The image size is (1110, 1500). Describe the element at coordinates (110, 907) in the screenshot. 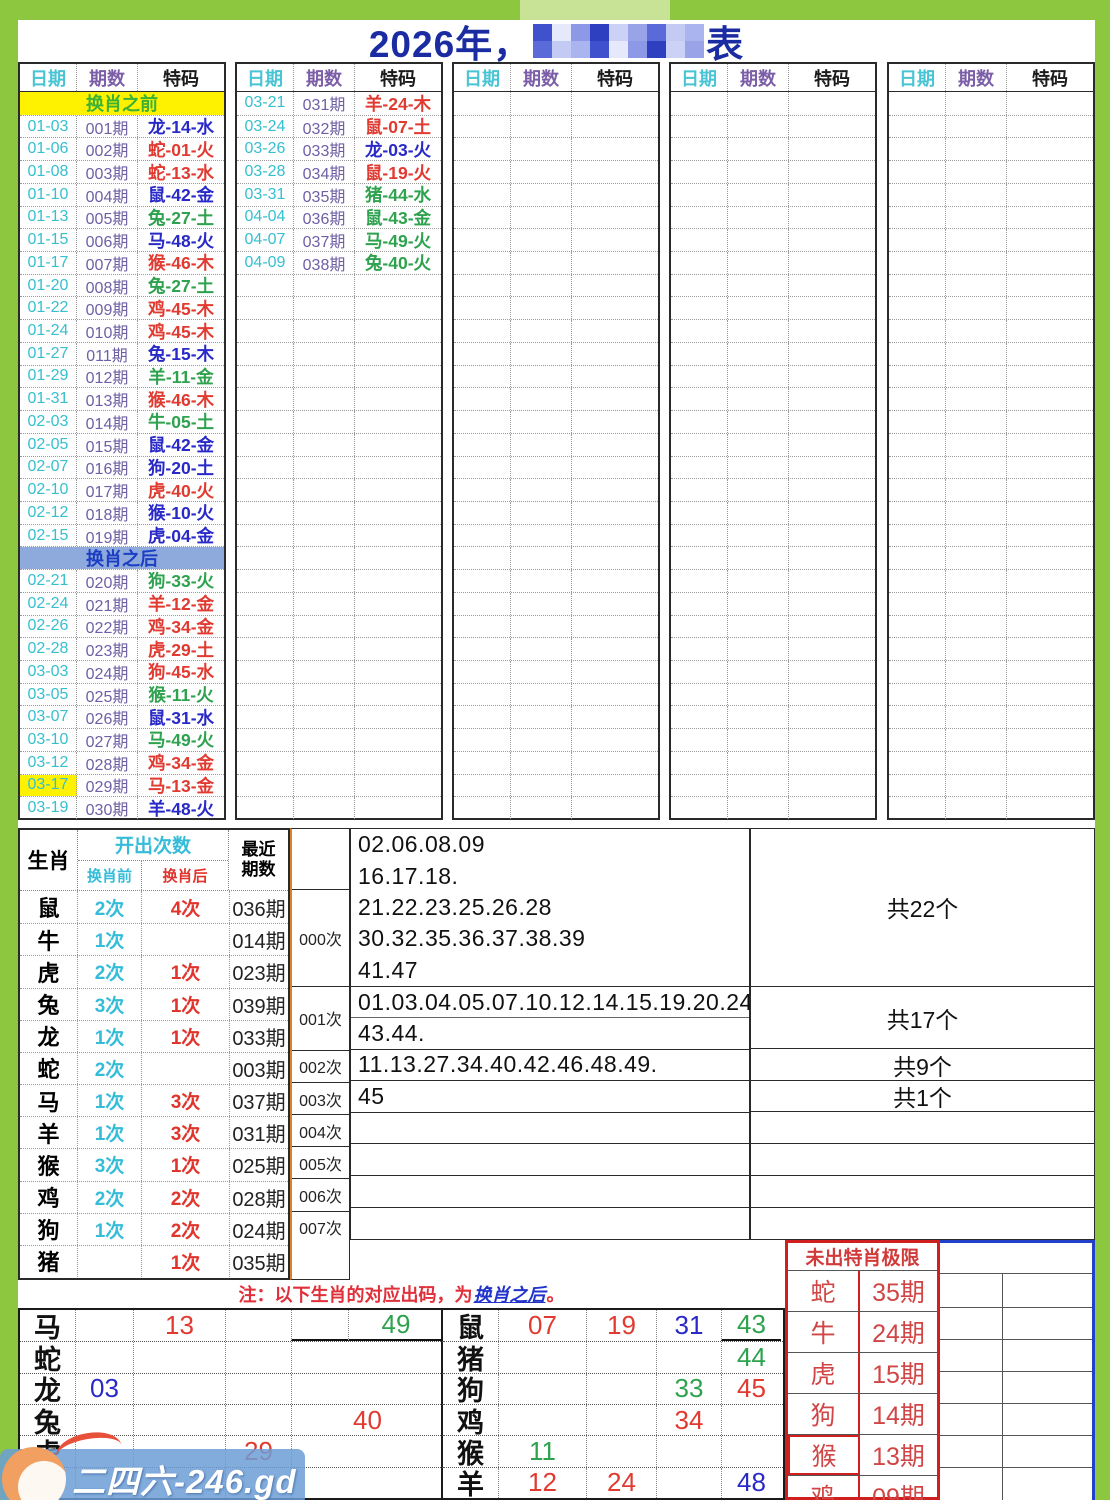

I see `count-before-cell: 2次` at that location.